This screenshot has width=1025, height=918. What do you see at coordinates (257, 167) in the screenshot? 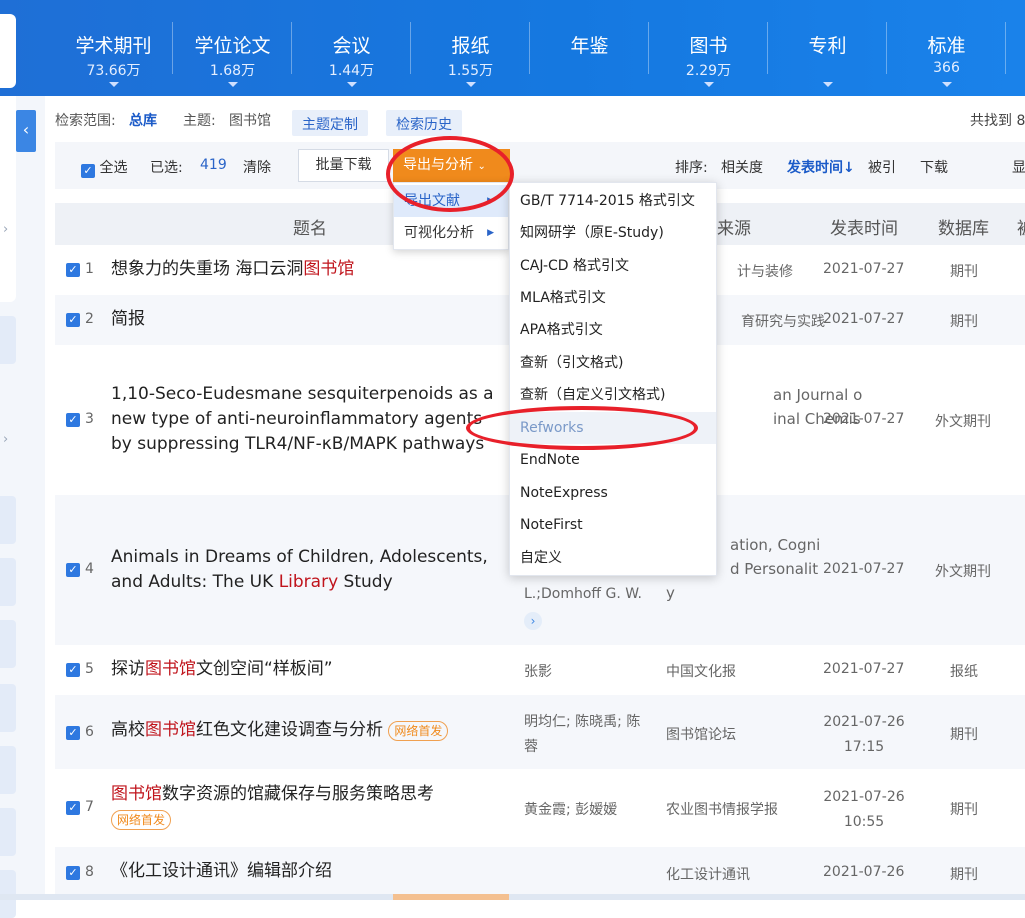
I see `clear-selection-link: 清除` at bounding box center [257, 167].